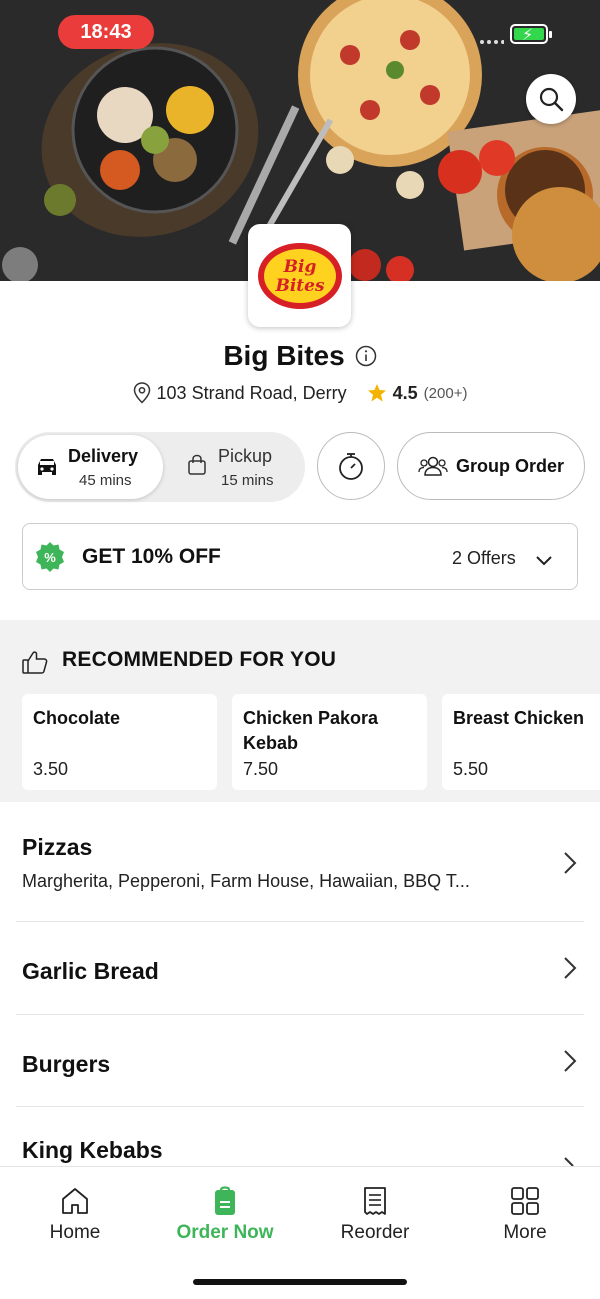  Describe the element at coordinates (225, 1221) in the screenshot. I see `tab-order-now: Order Now` at that location.